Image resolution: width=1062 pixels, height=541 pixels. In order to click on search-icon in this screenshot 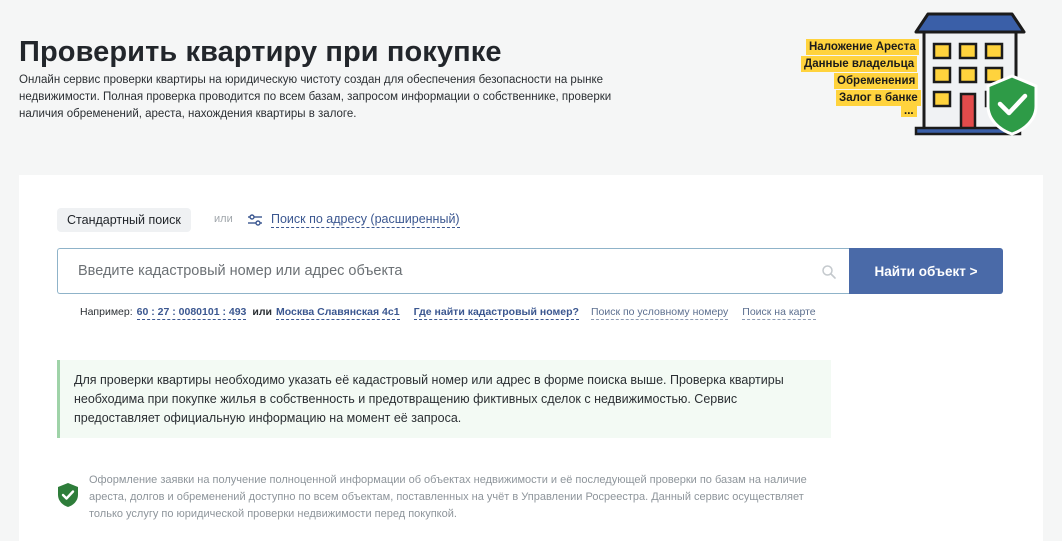, I will do `click(829, 272)`.